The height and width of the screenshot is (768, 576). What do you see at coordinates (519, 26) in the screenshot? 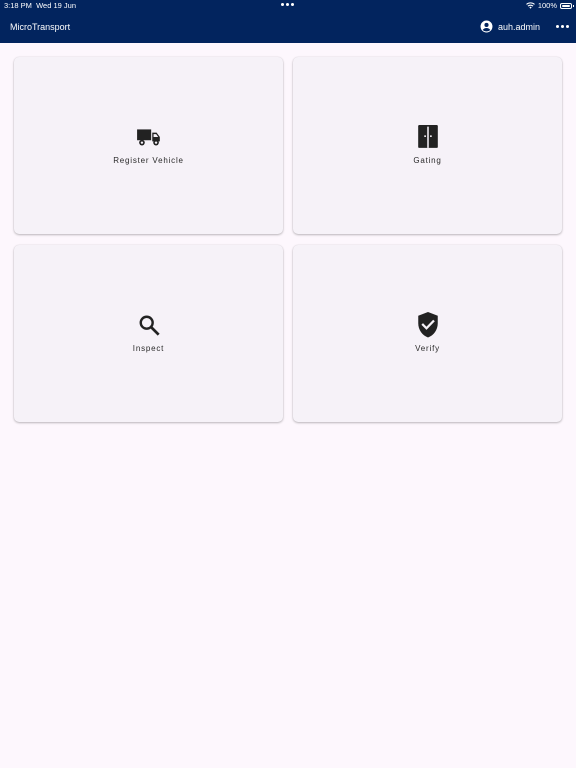
I see `user-name: auh.admin` at bounding box center [519, 26].